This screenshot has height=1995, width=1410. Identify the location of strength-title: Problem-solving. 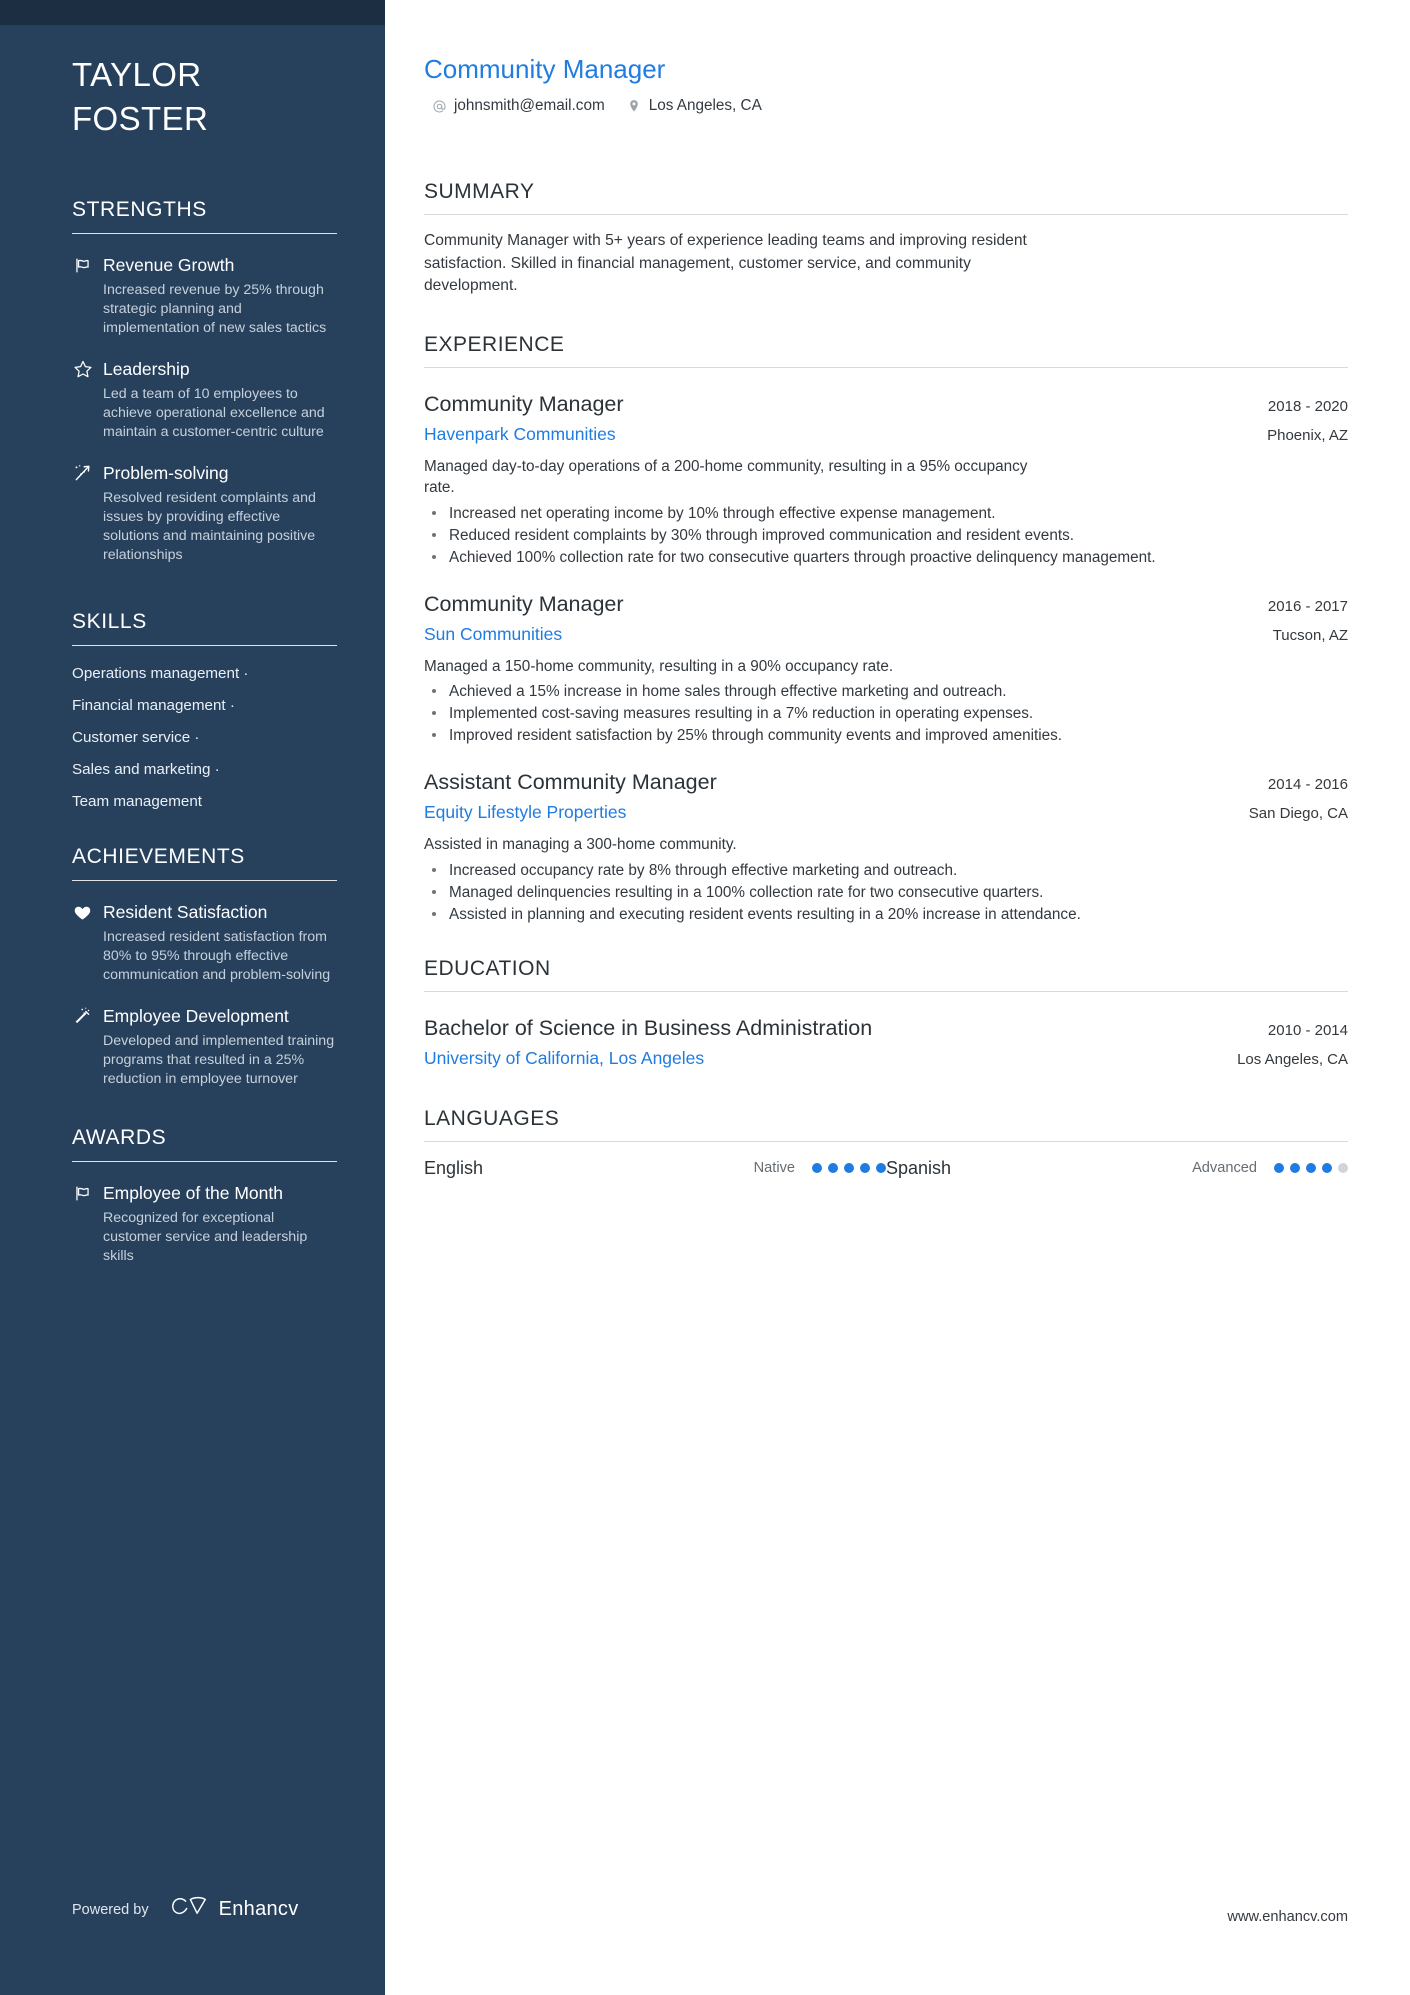
(166, 473).